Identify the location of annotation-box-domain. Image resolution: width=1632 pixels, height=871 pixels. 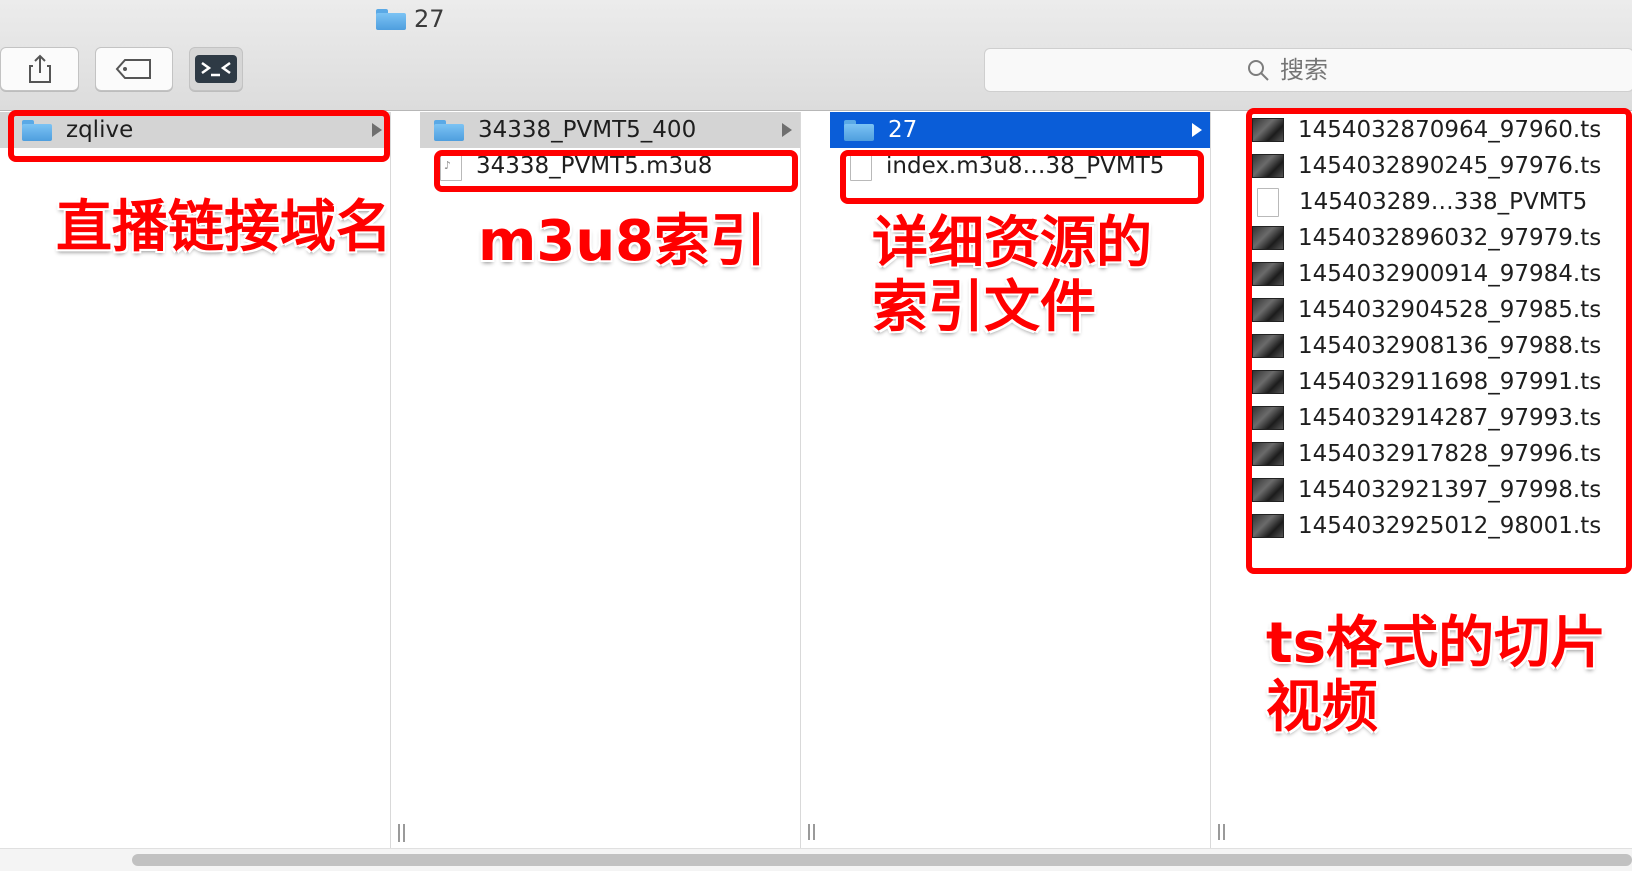
(199, 136).